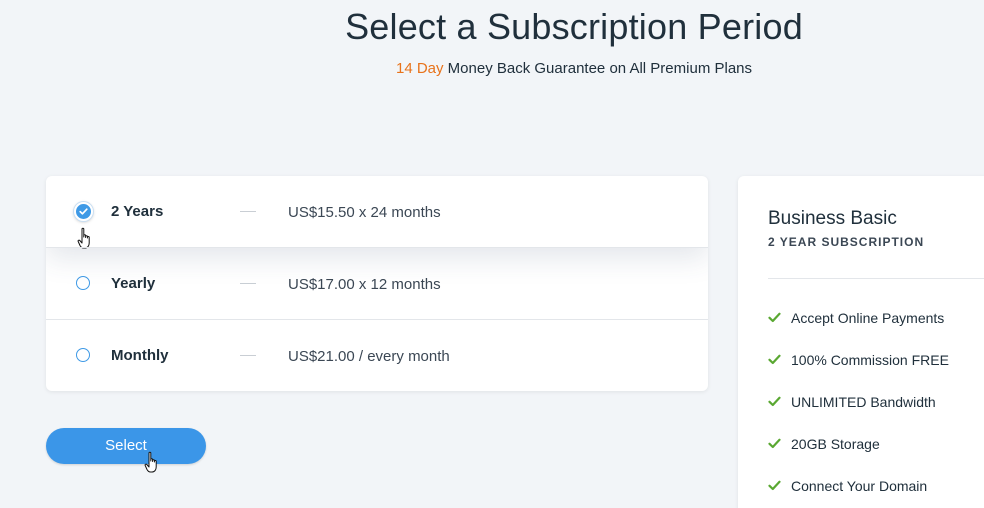 The height and width of the screenshot is (508, 984). Describe the element at coordinates (126, 446) in the screenshot. I see `select-button: Select` at that location.